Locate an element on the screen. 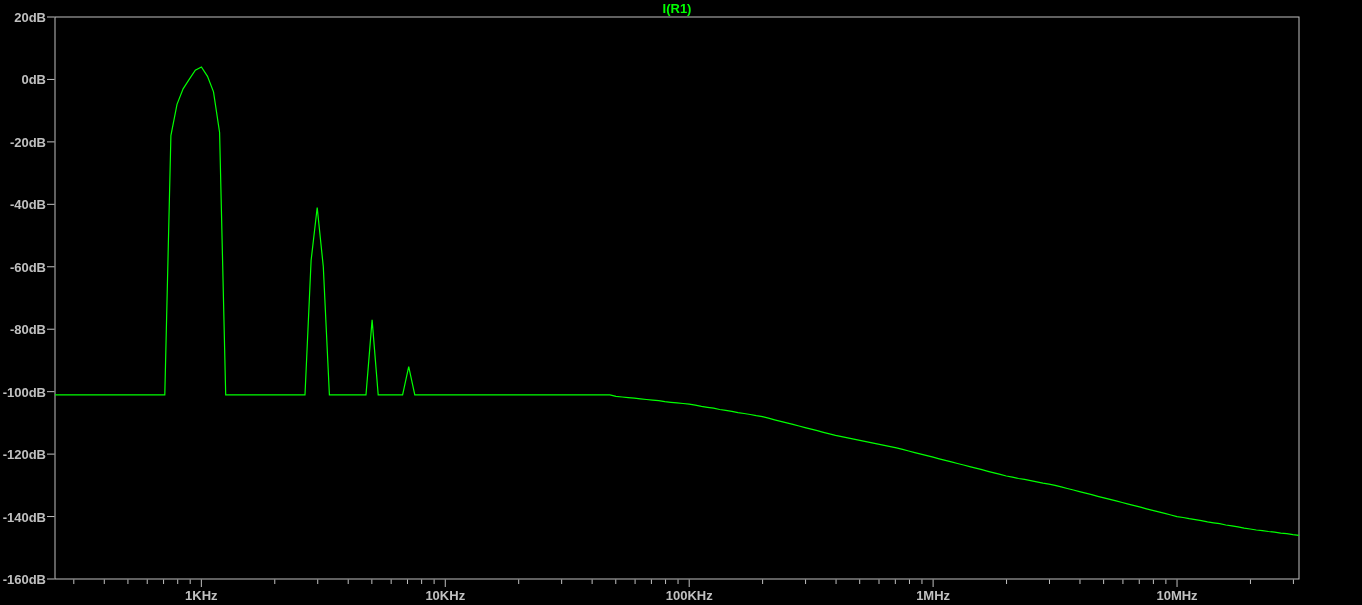  x-axis-label: 1MHz is located at coordinates (933, 595).